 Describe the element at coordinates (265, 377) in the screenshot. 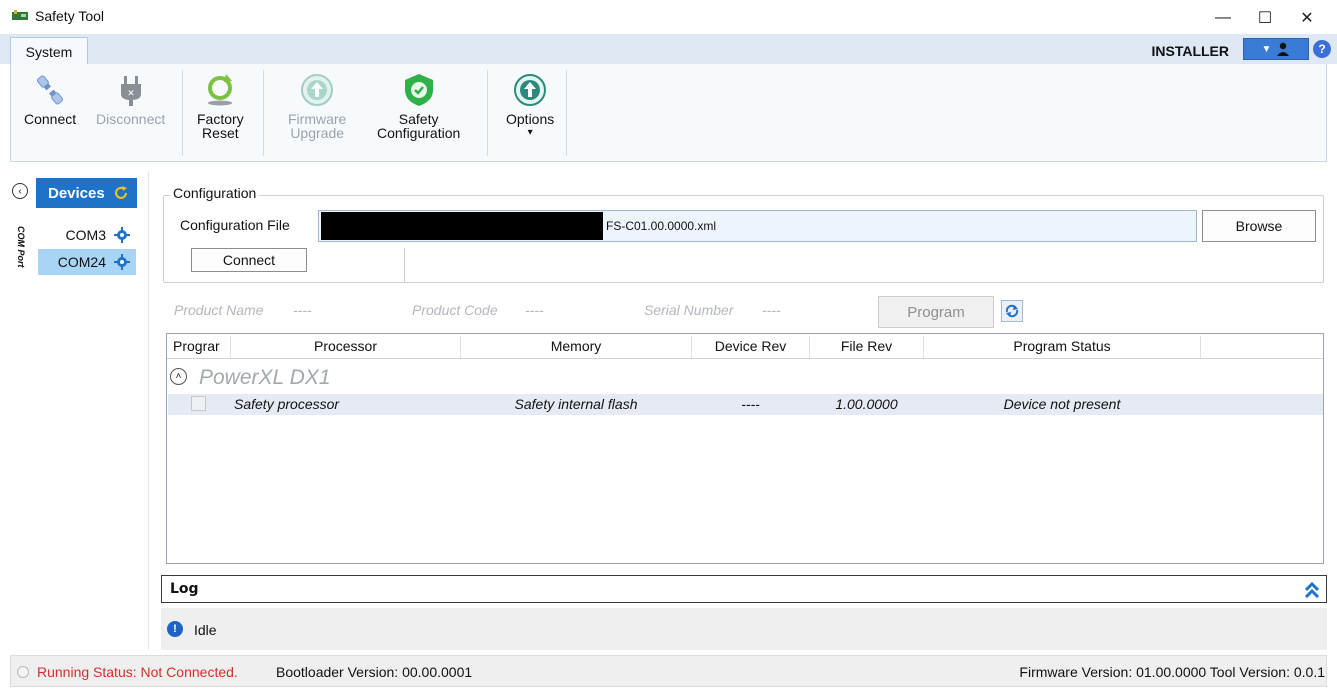

I see `group-name: PowerXL DX1` at that location.